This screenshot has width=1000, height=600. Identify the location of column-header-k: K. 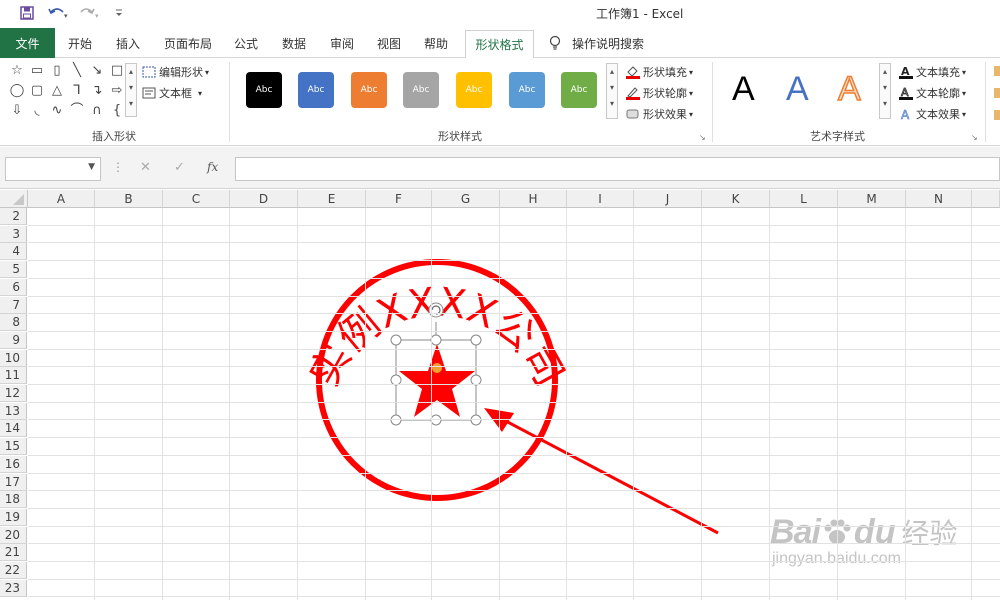
(736, 199).